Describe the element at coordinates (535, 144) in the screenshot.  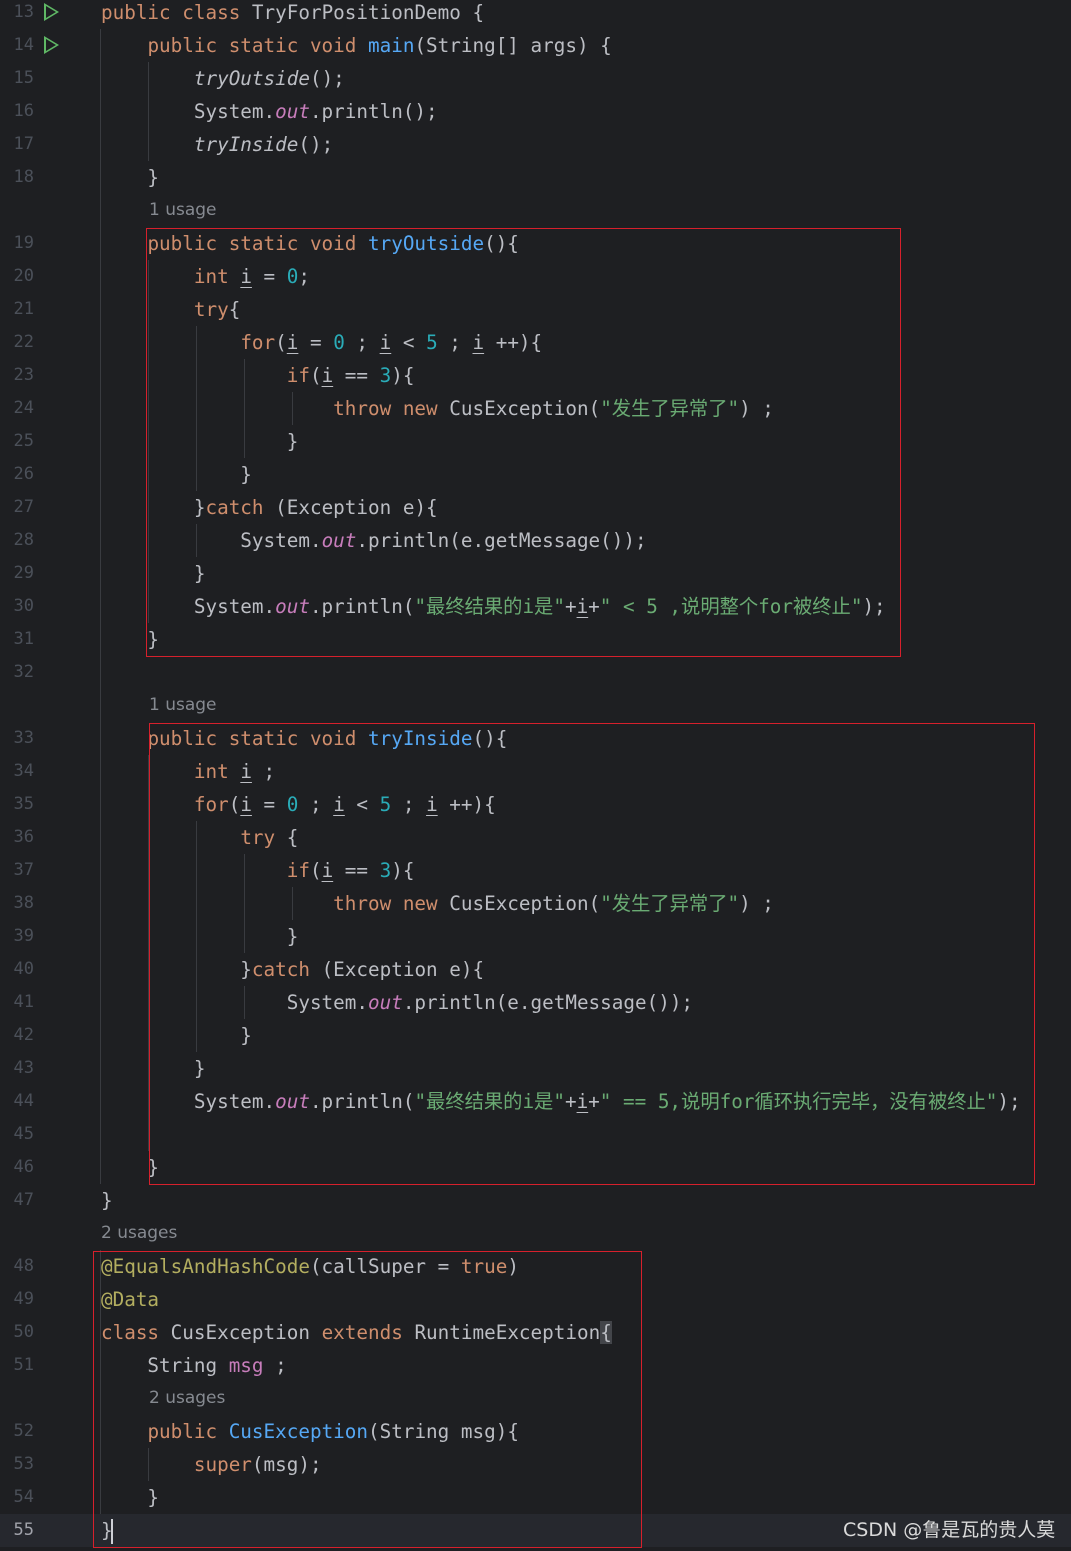
I see `code-line: 17 tryInside();` at that location.